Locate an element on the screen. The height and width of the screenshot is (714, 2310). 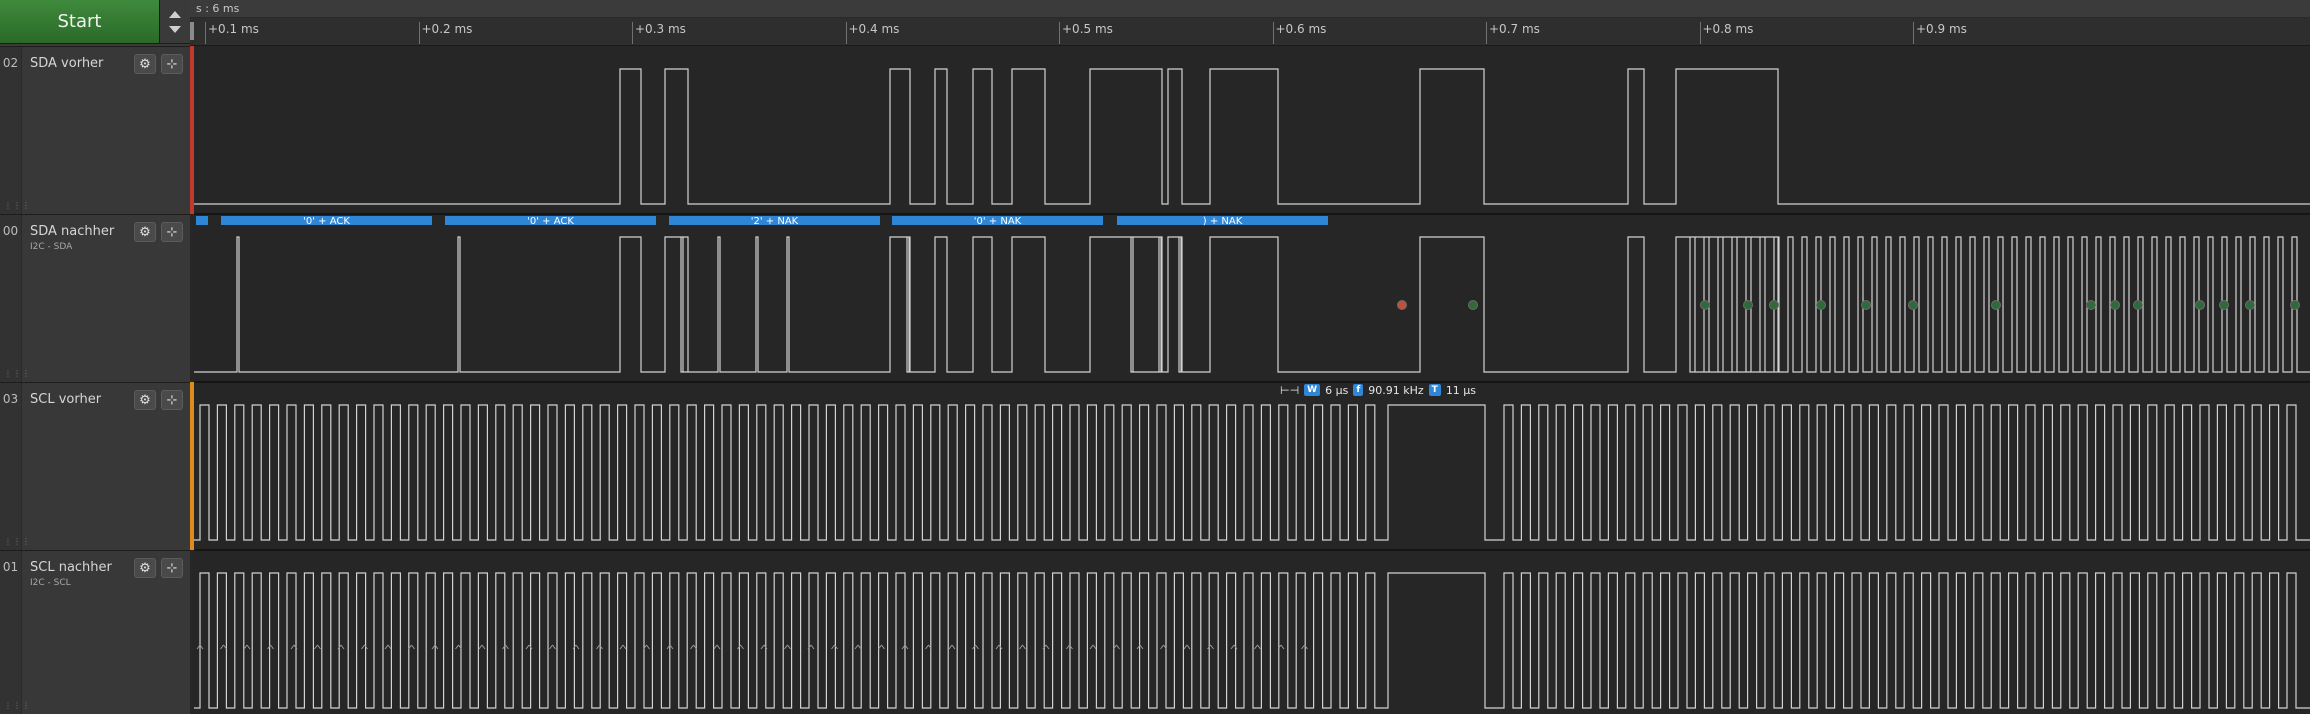
width-value: 6 µs is located at coordinates (1337, 390).